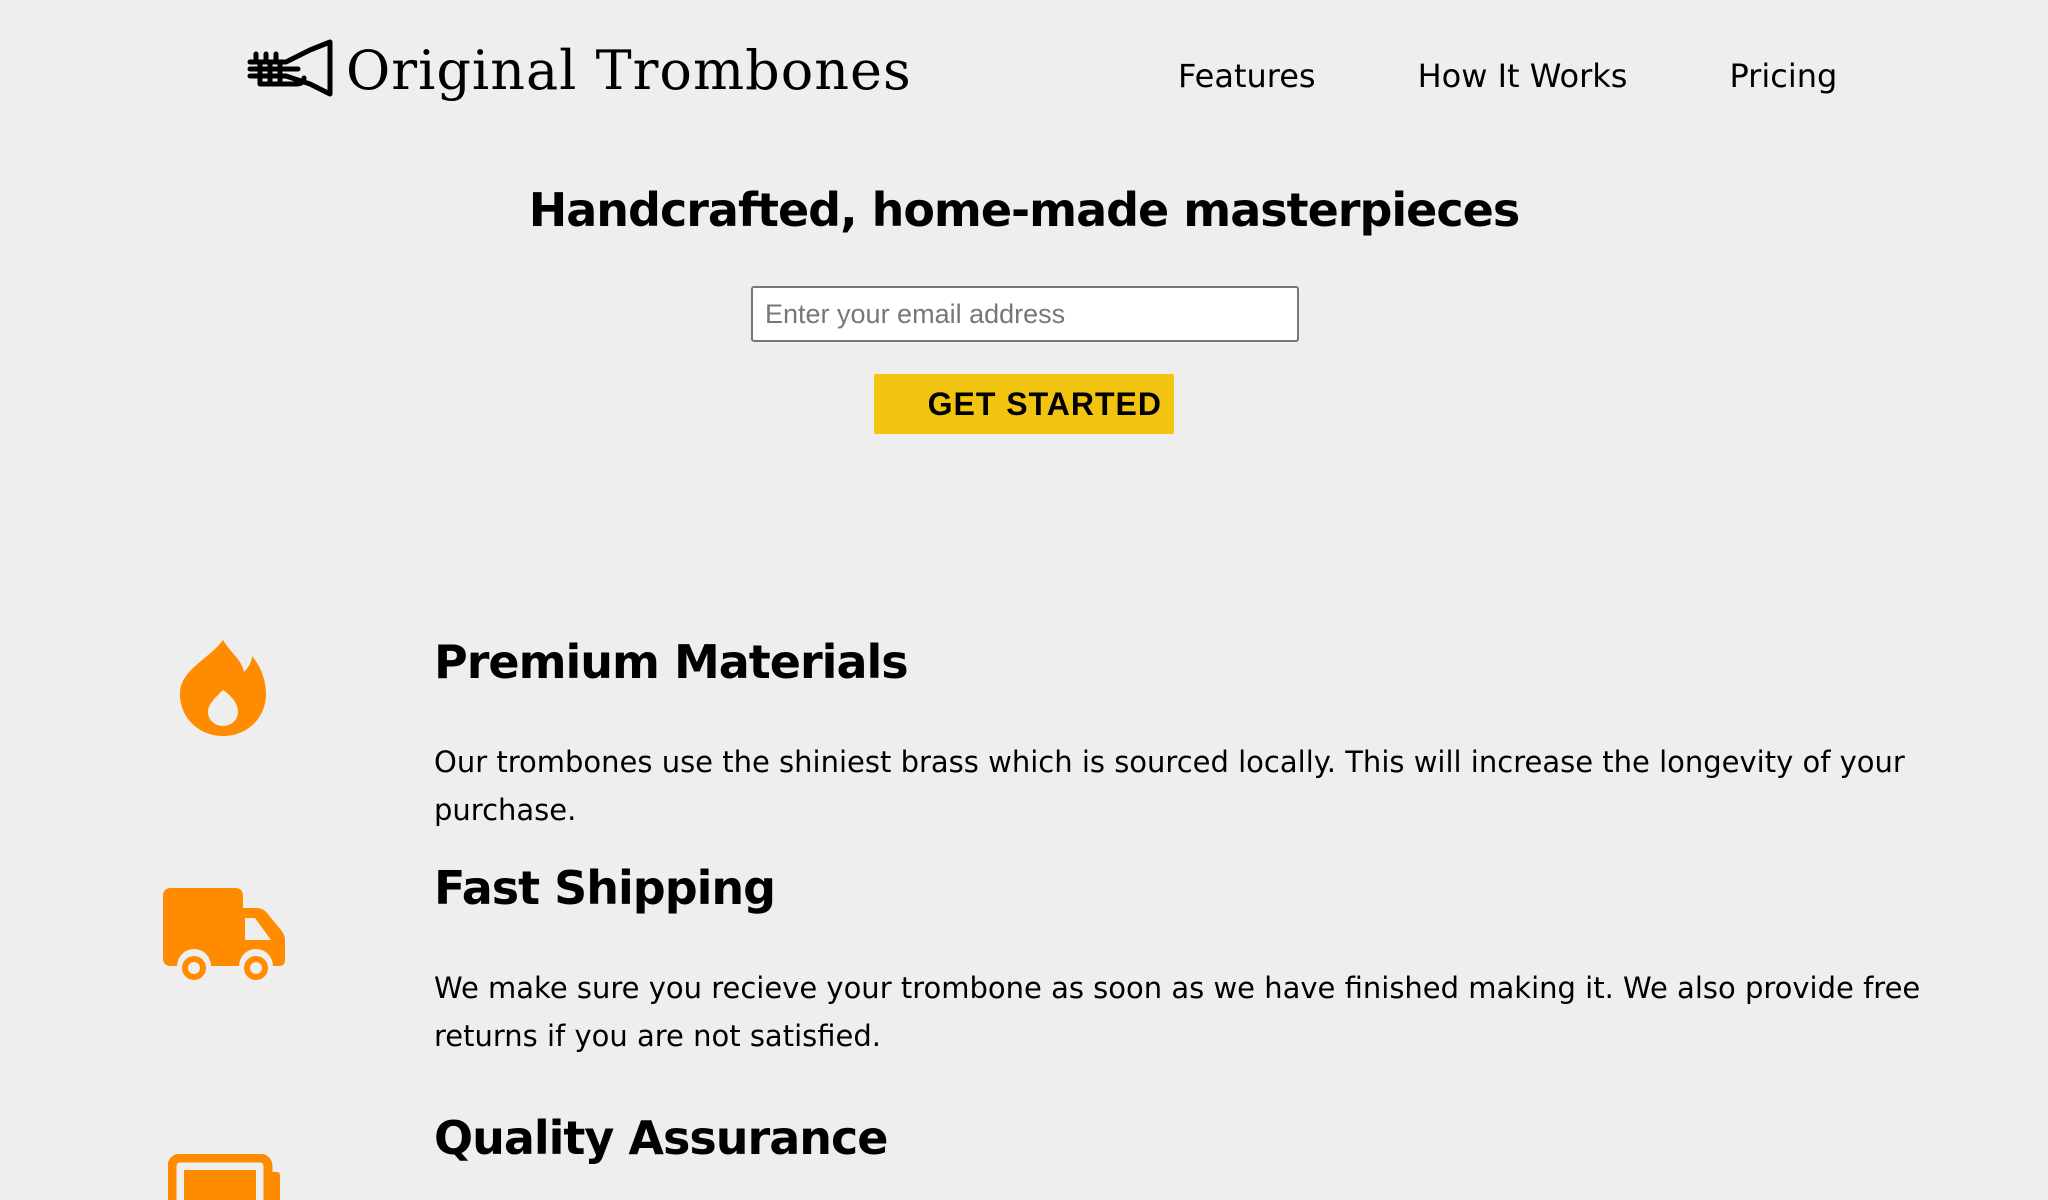 This screenshot has height=1200, width=2048. Describe the element at coordinates (1024, 404) in the screenshot. I see `get-started-button: GET STARTED` at that location.